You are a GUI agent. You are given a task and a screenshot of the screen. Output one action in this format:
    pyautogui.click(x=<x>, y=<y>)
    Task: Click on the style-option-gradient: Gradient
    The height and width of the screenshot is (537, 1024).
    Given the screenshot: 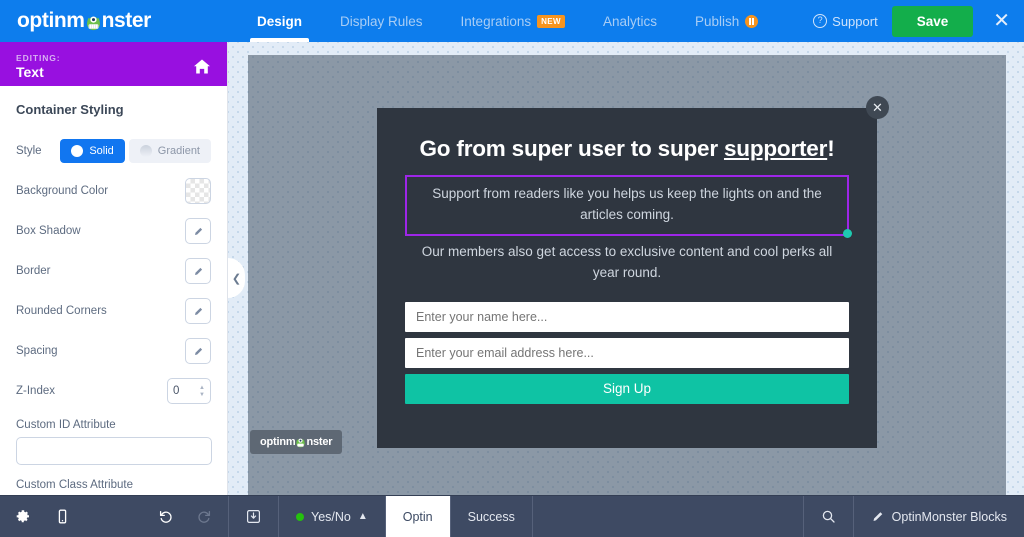 What is the action you would take?
    pyautogui.click(x=169, y=151)
    